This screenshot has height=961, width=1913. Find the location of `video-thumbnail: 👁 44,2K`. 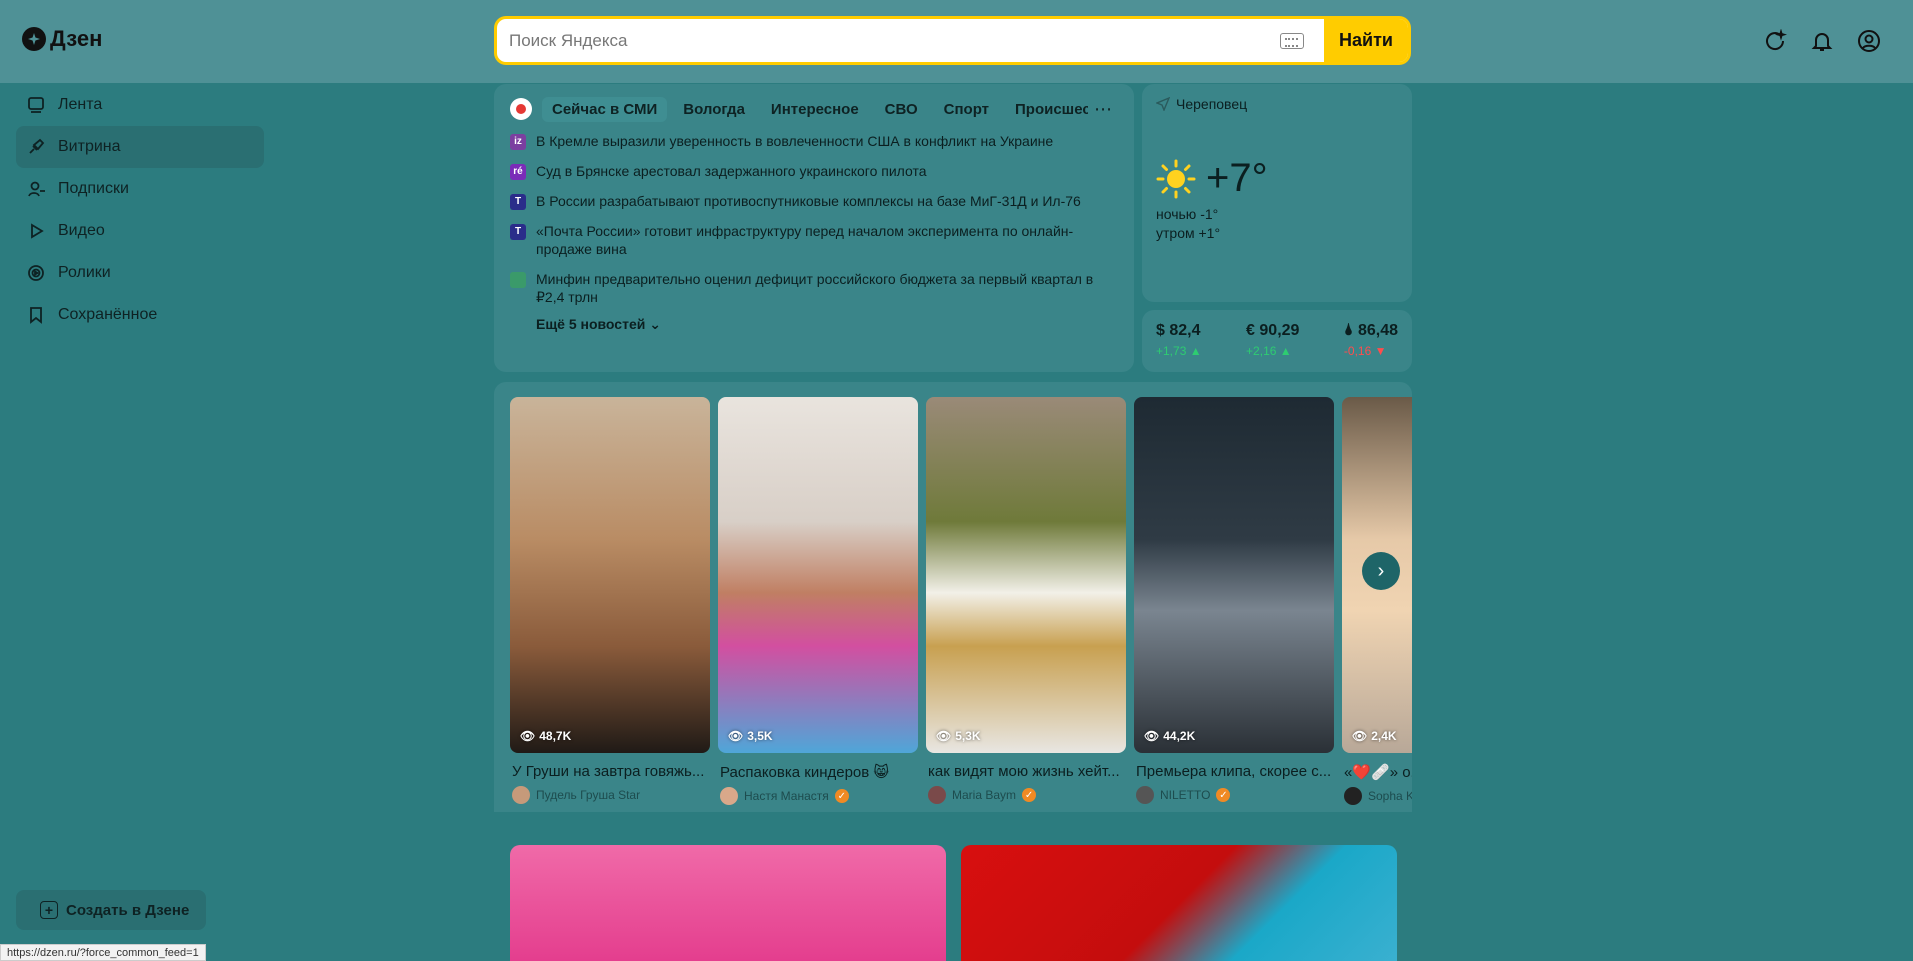

video-thumbnail: 👁 44,2K is located at coordinates (1234, 575).